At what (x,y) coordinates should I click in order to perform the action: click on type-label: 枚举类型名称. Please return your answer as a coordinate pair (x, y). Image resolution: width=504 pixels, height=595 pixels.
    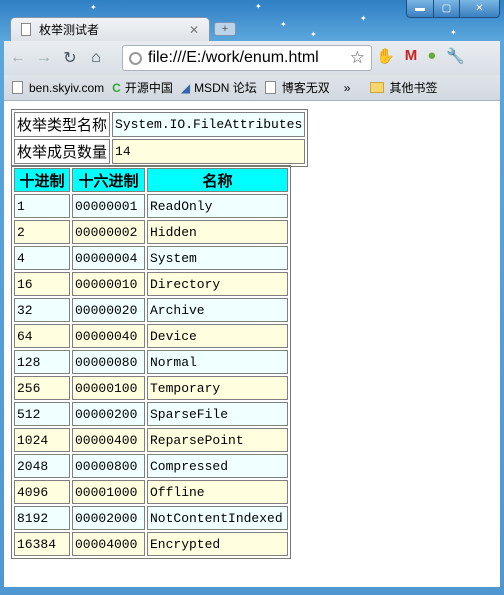
    Looking at the image, I should click on (62, 124).